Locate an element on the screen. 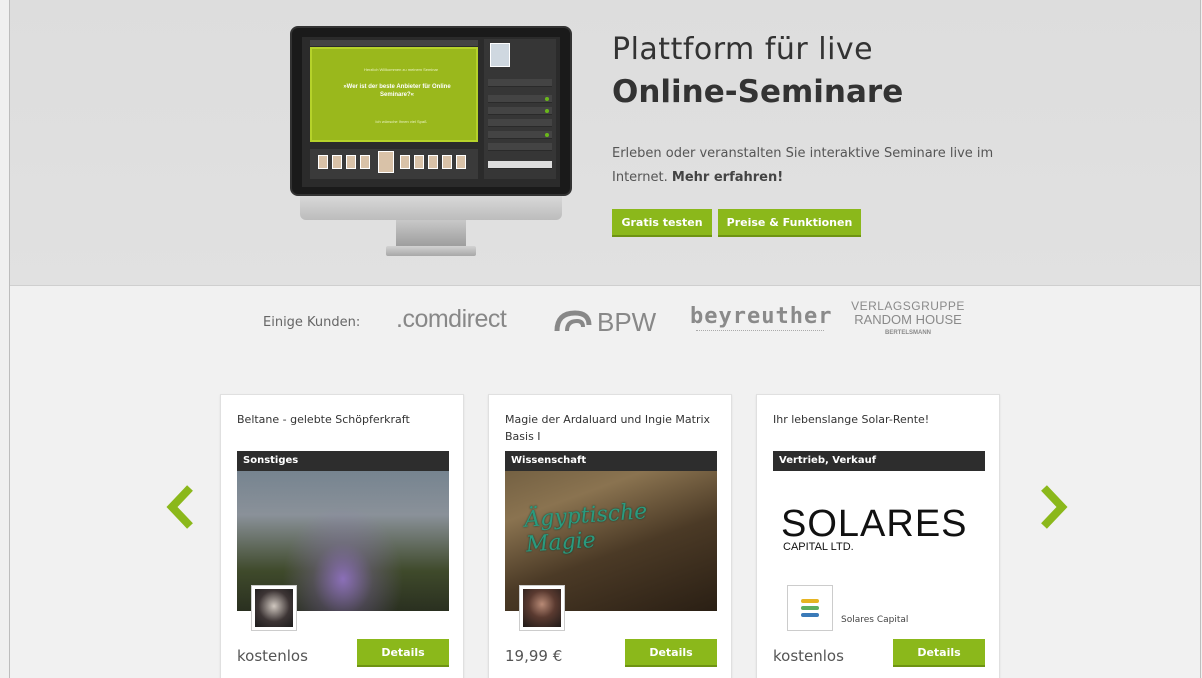  screen-welcome-text: Herzlich Willkommen zu meinem Seminar is located at coordinates (401, 69).